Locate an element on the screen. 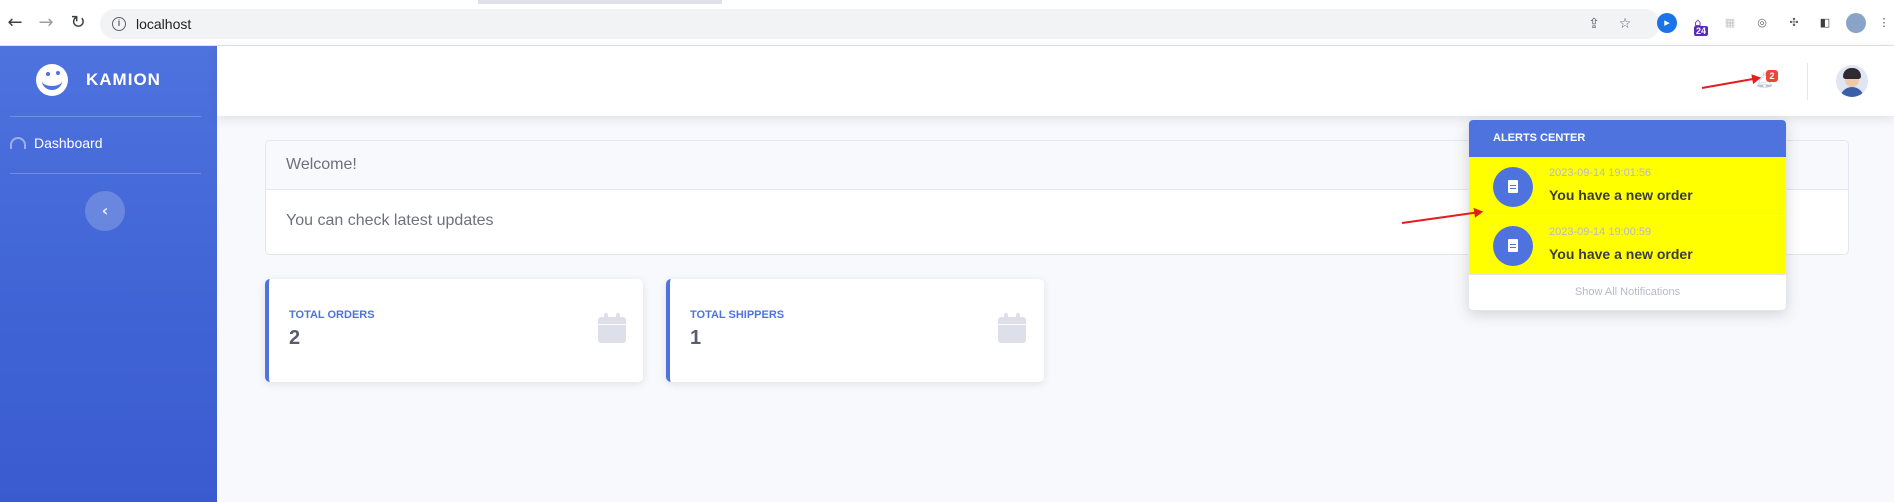 This screenshot has height=502, width=1894. avatar-hair is located at coordinates (1852, 73).